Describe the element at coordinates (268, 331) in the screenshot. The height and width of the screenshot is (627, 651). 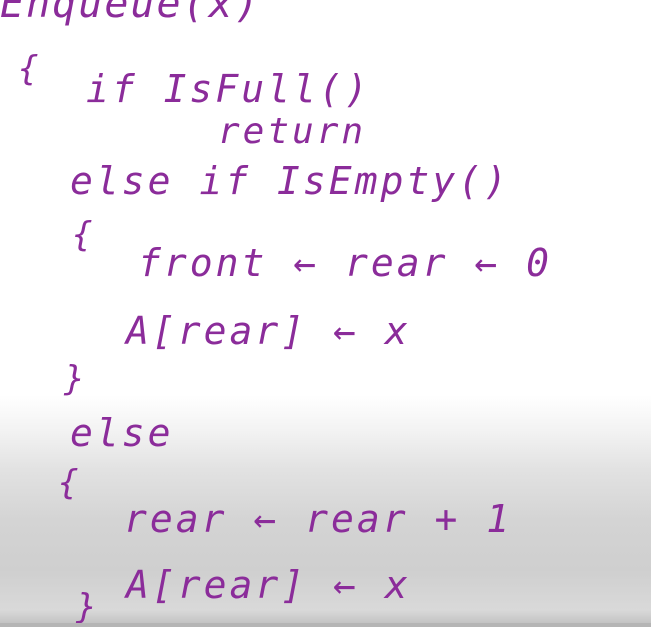
I see `array-assign-line-1: A[rear] ← x` at that location.